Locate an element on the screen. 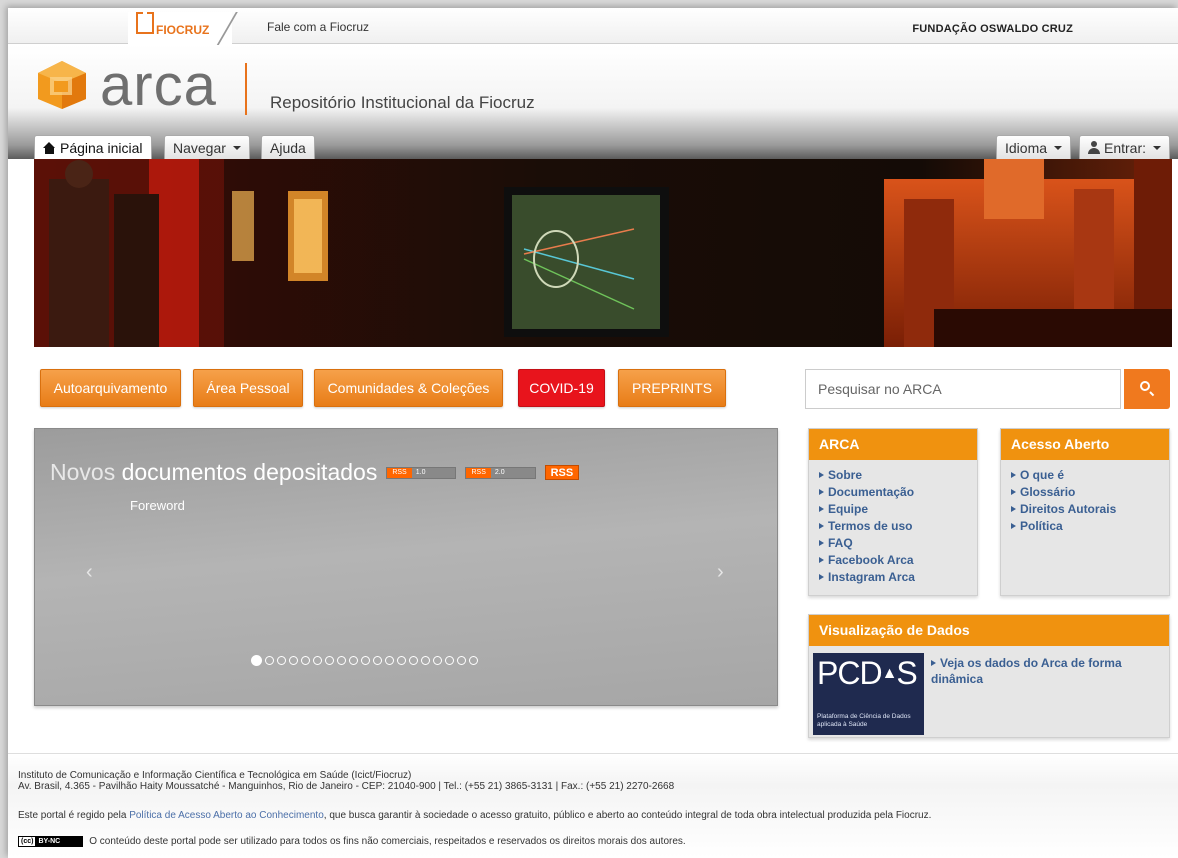  arca-panel-link-label: Instagram Arca is located at coordinates (871, 577).